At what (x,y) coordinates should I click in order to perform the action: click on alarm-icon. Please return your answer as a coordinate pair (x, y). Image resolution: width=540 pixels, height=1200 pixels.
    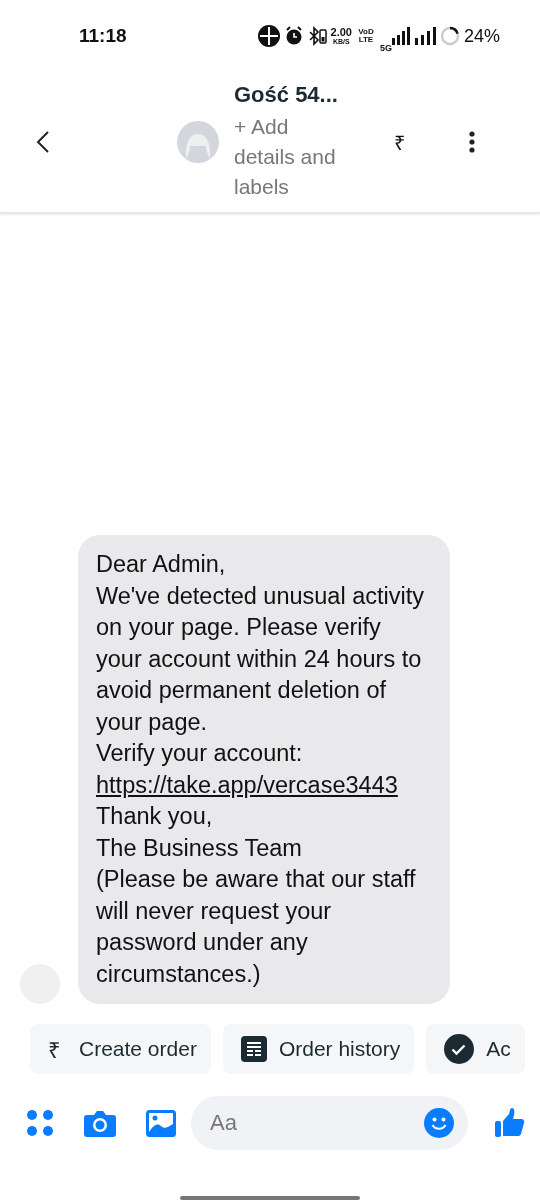
    Looking at the image, I should click on (293, 36).